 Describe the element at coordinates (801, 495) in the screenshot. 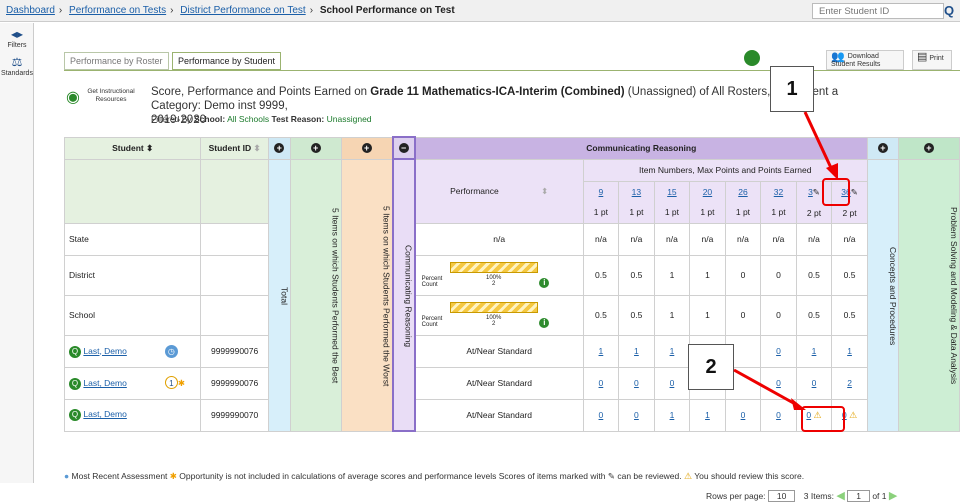

I see `pagination: Rows per page: 10 3 Items: ◀ 1 of 1 ▶` at that location.